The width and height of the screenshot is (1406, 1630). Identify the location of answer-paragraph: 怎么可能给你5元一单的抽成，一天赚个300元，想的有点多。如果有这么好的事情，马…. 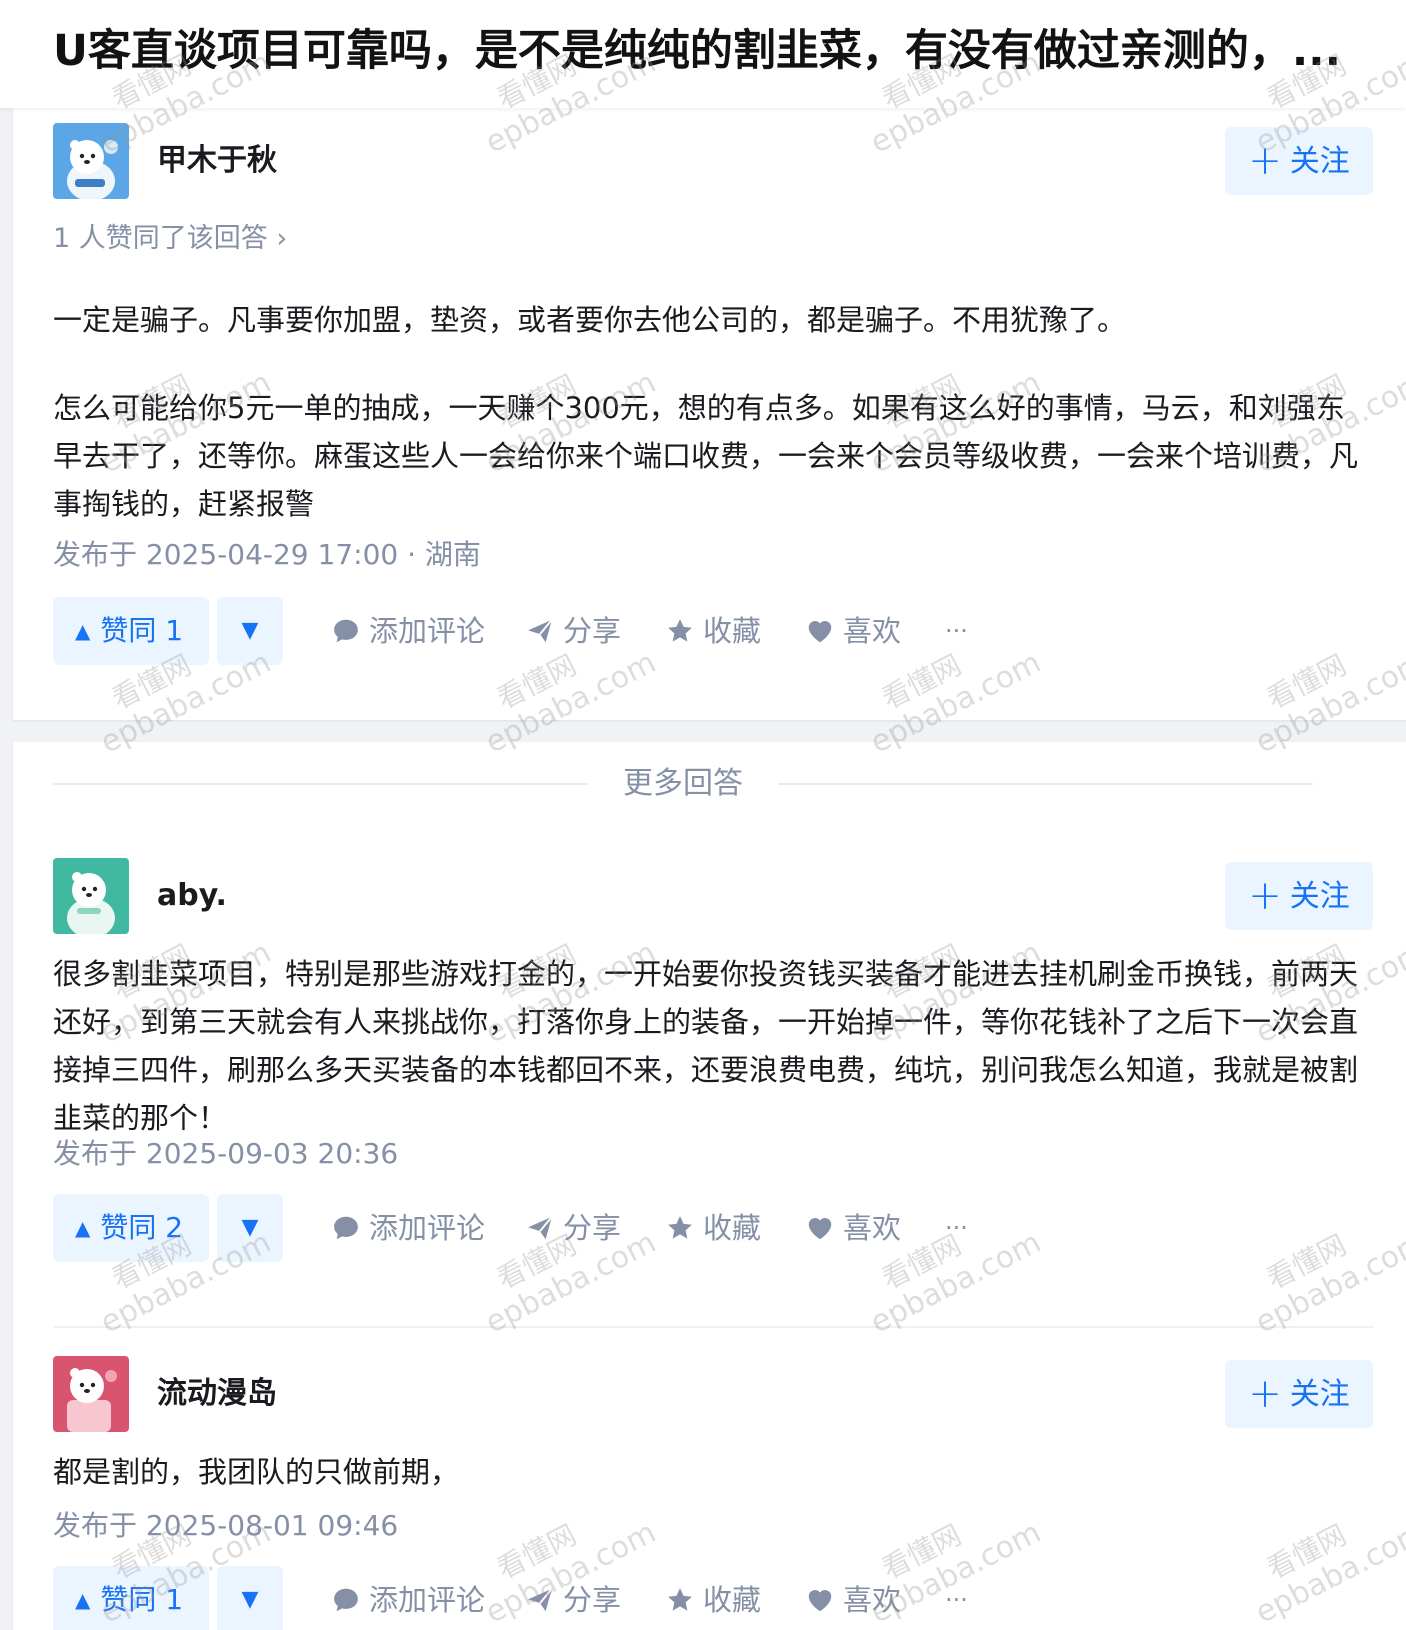
(706, 456).